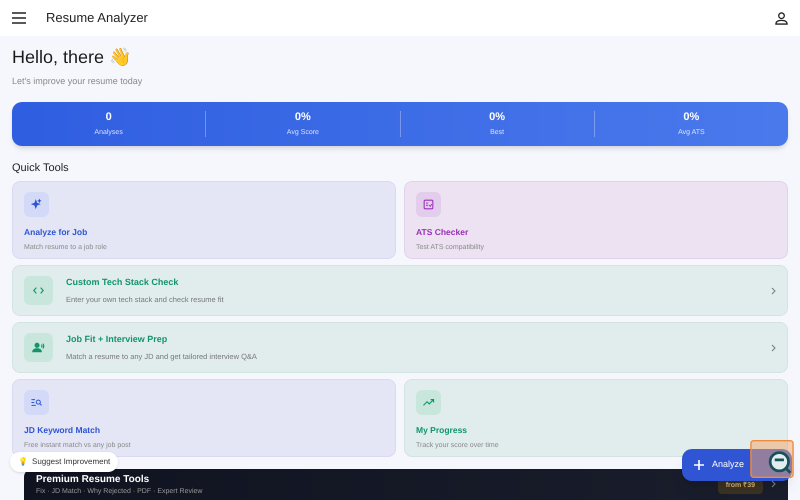  Describe the element at coordinates (443, 232) in the screenshot. I see `tool-title: ATS Checker` at that location.